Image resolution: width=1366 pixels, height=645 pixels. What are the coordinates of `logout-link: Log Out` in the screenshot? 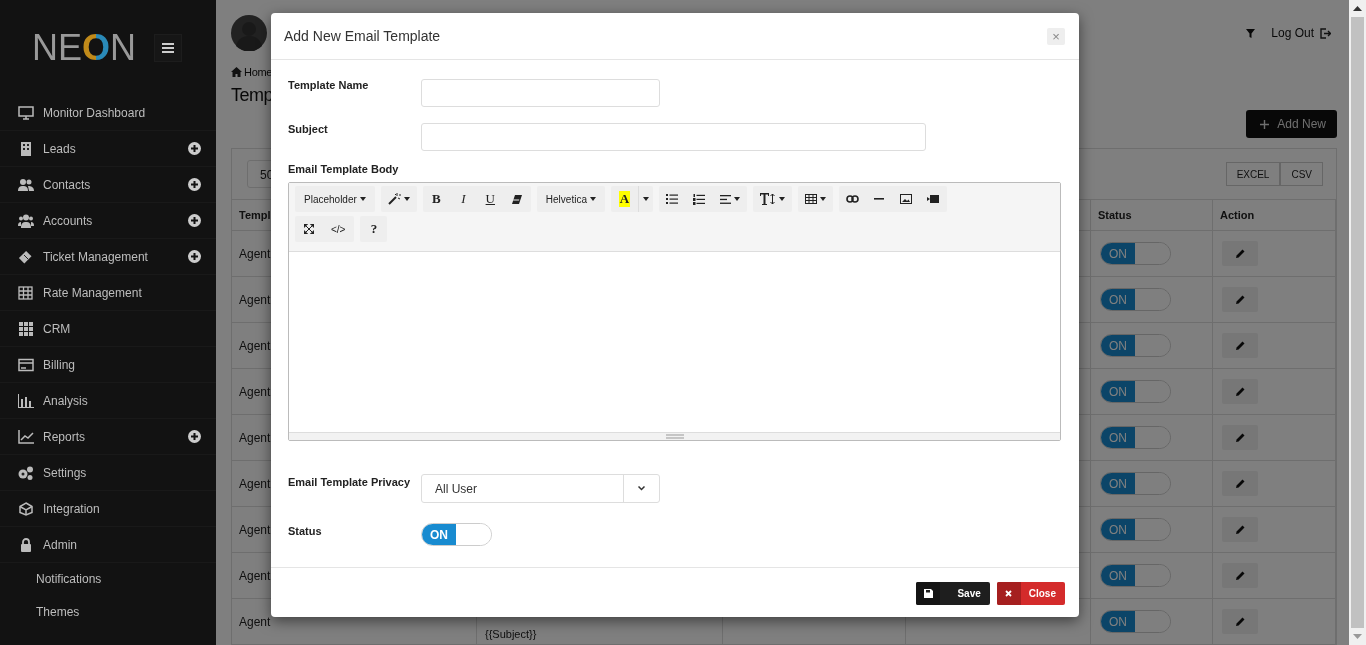 It's located at (1301, 33).